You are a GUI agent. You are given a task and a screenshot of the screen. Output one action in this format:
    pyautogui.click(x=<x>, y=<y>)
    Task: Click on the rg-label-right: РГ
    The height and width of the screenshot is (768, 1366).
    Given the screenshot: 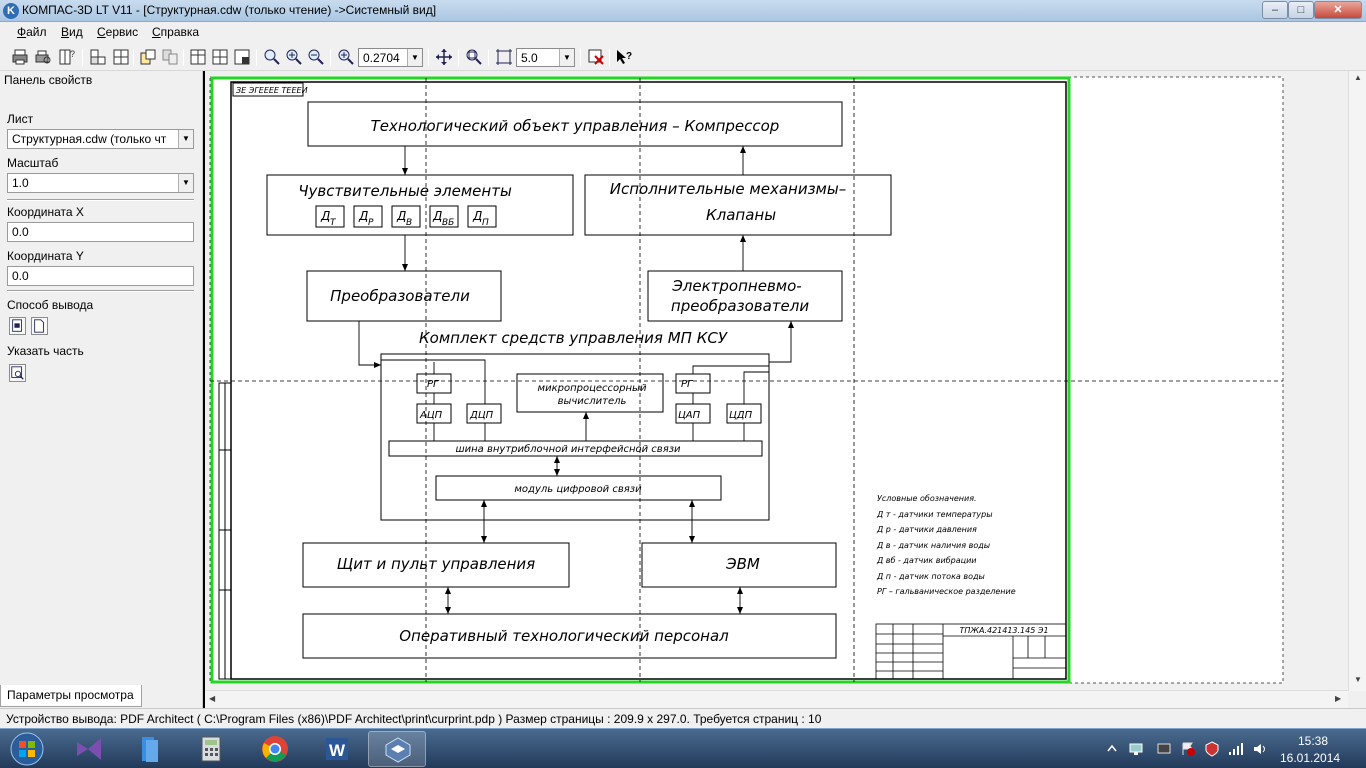 What is the action you would take?
    pyautogui.click(x=687, y=384)
    